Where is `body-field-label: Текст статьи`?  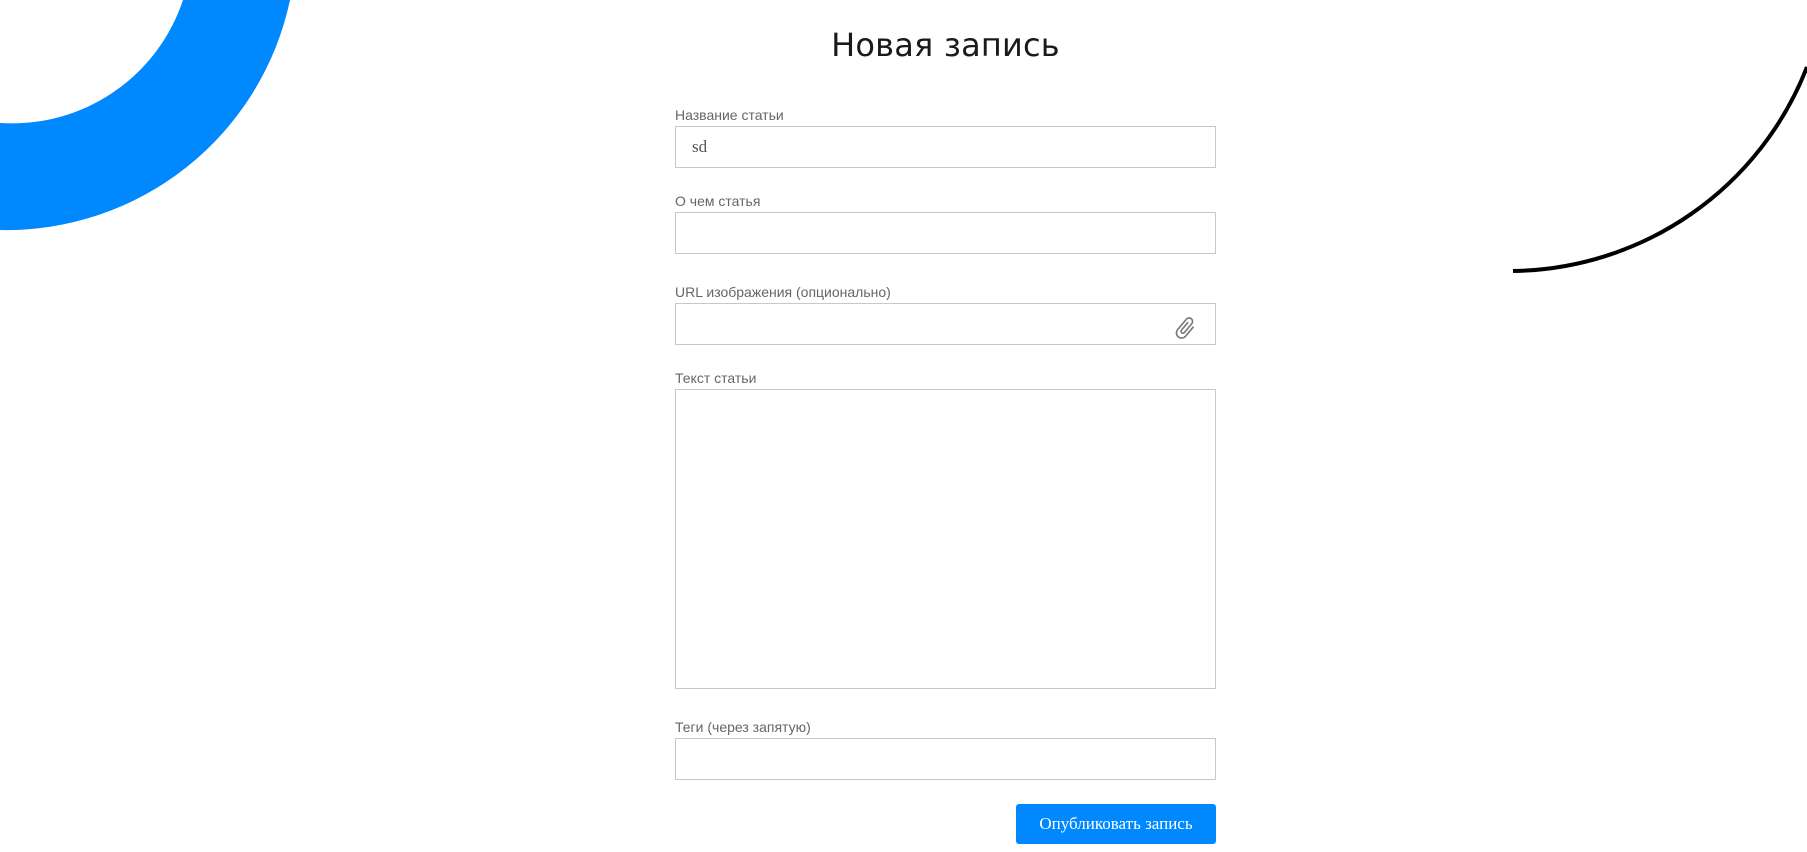
body-field-label: Текст статьи is located at coordinates (716, 378).